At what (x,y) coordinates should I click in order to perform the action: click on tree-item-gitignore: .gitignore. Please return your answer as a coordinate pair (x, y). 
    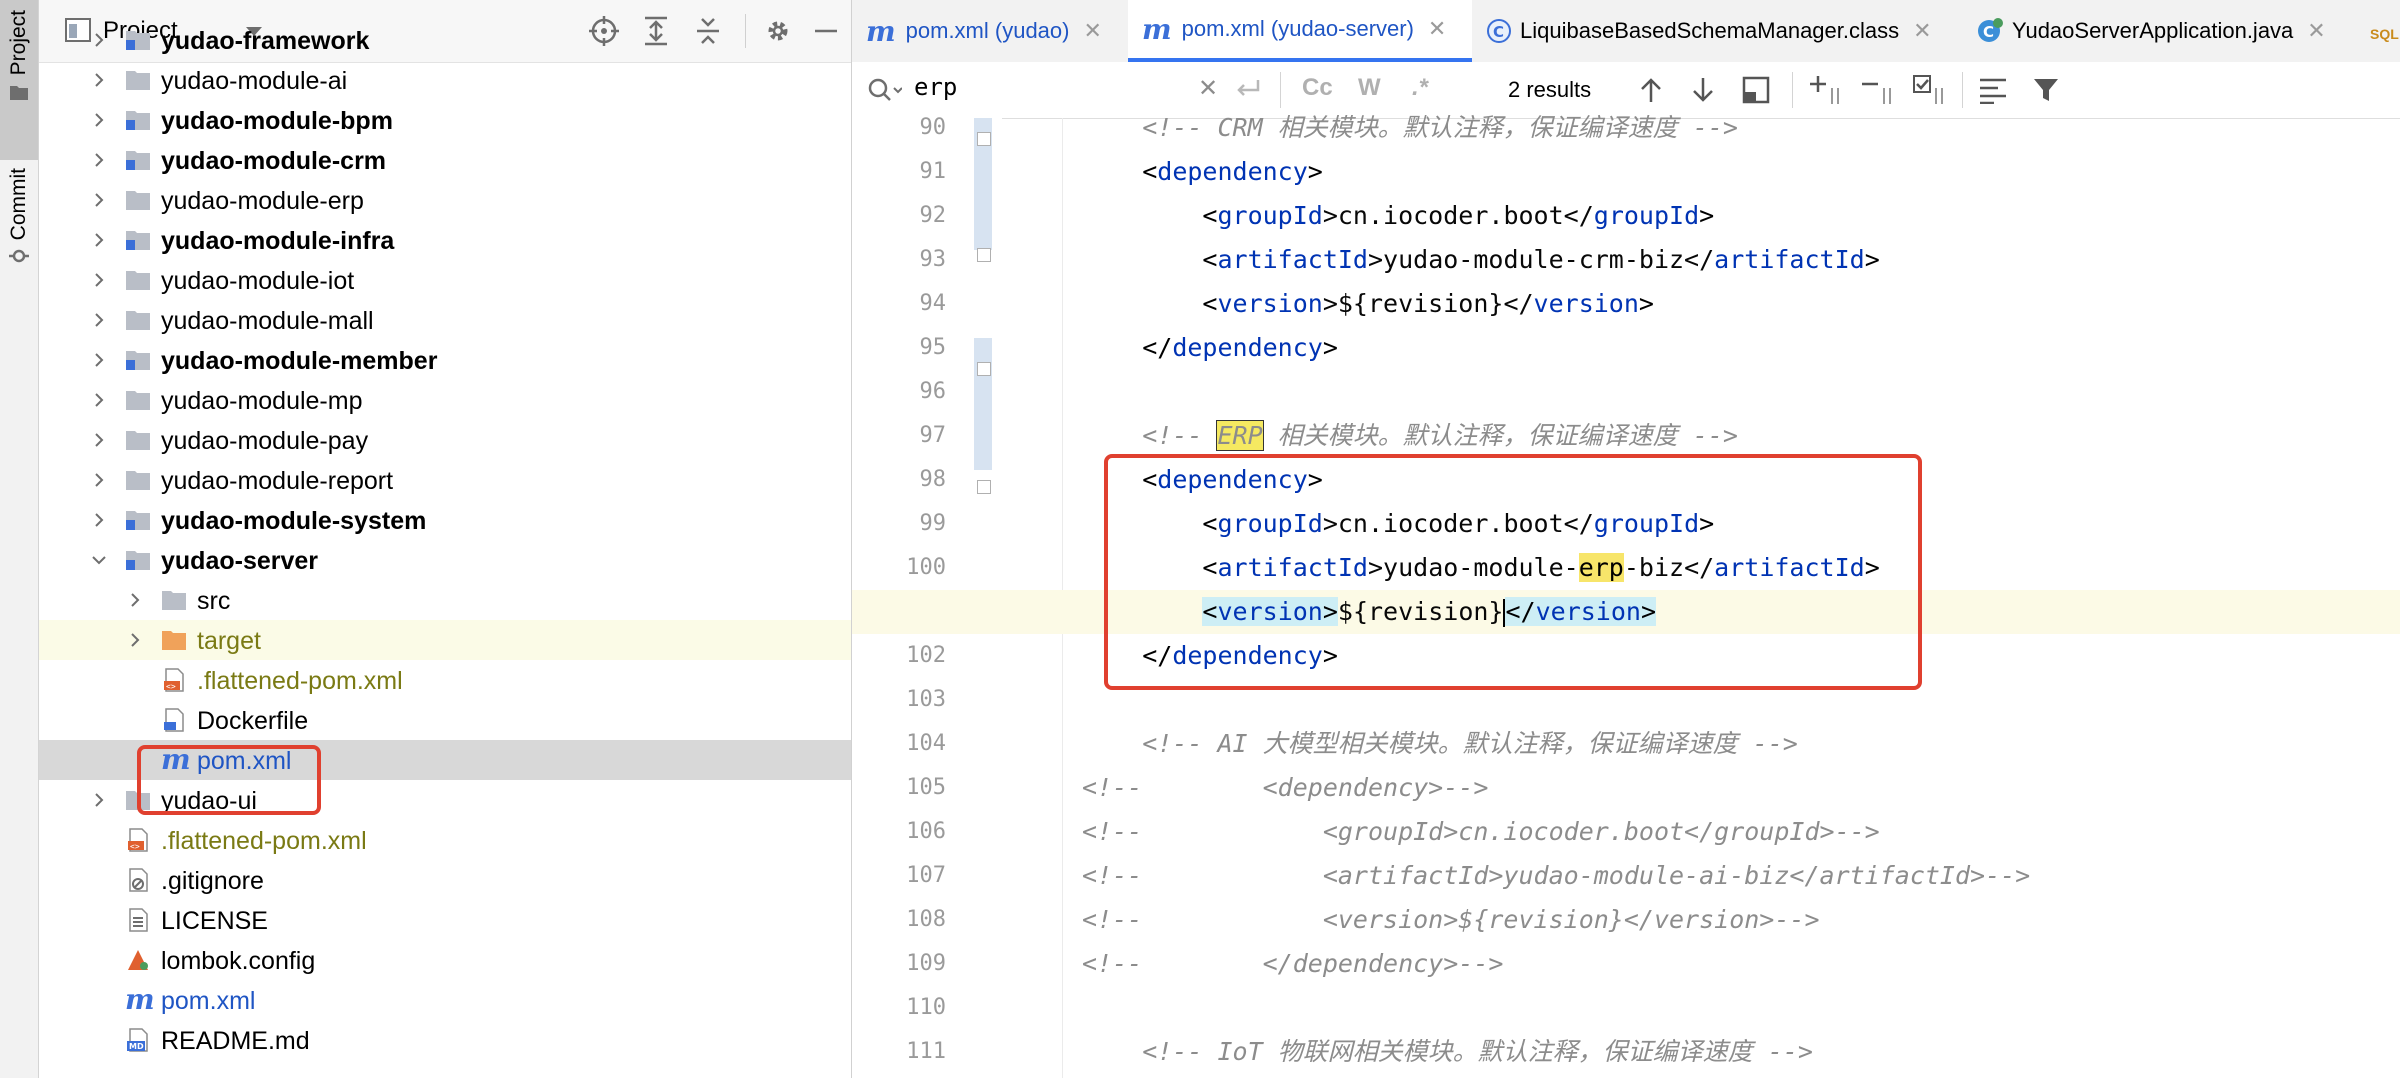
    Looking at the image, I should click on (445, 880).